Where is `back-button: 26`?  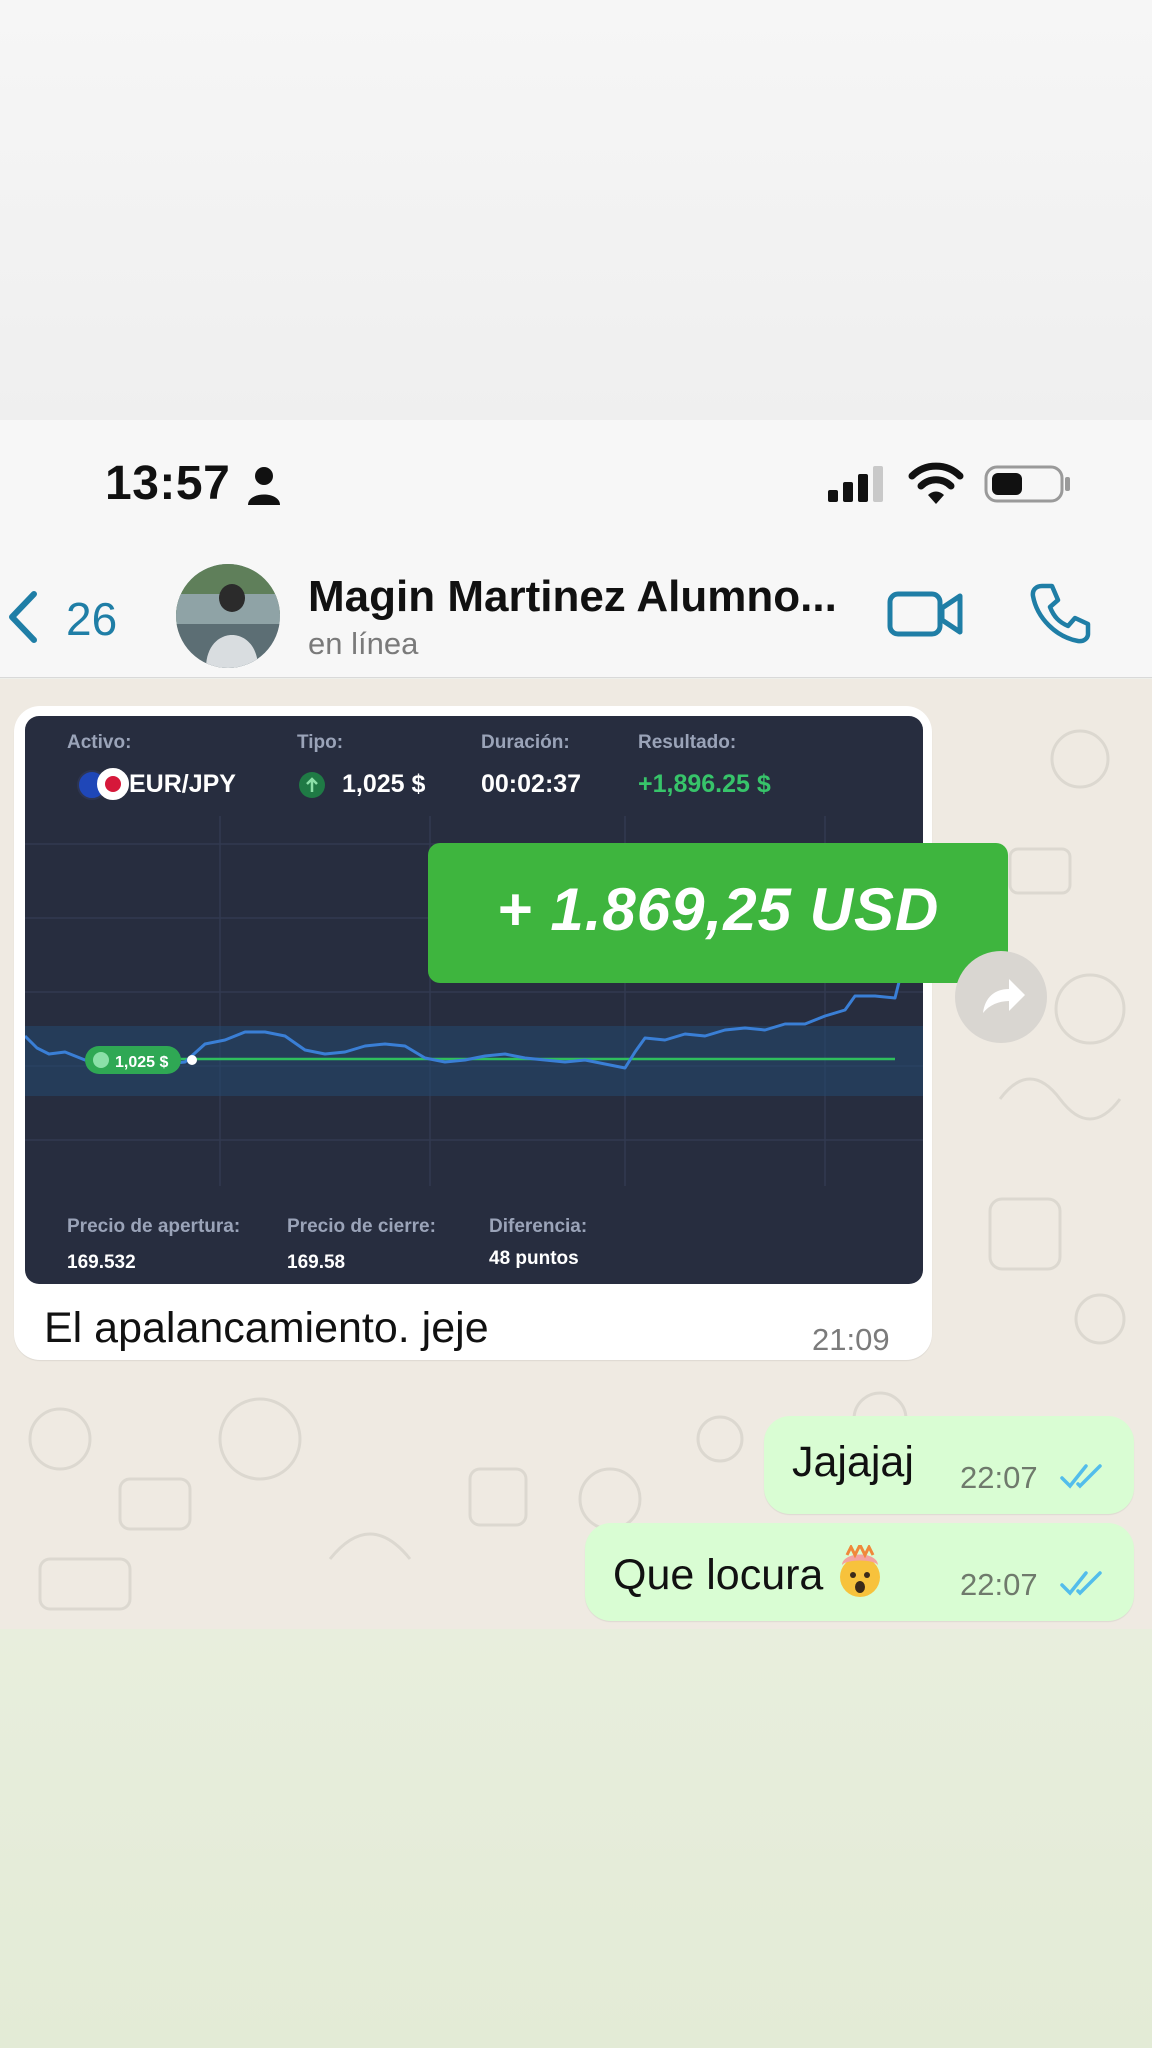 back-button: 26 is located at coordinates (65, 615).